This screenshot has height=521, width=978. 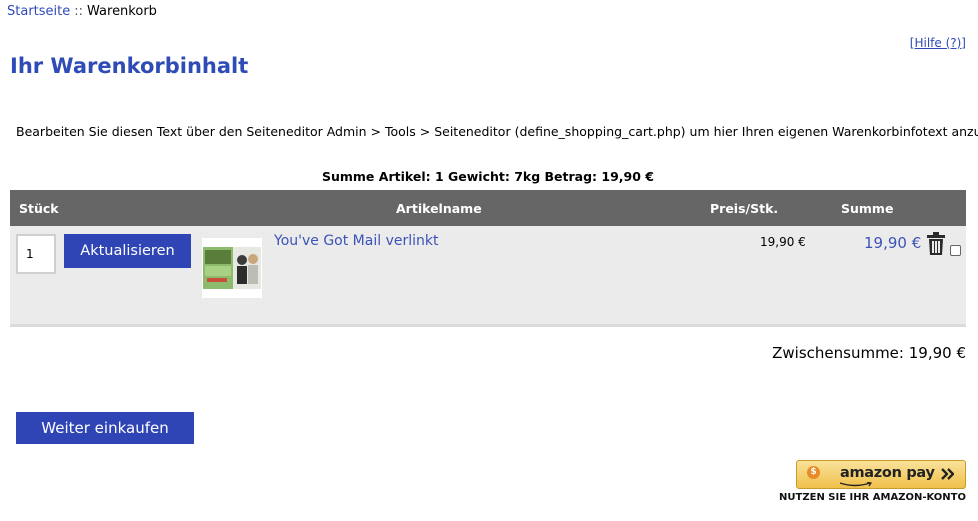 I want to click on amazon-pay-label: amazon pay, so click(x=887, y=473).